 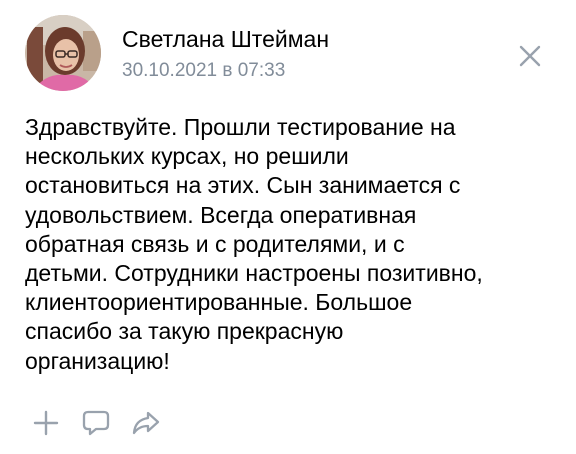 I want to click on close-button, so click(x=530, y=56).